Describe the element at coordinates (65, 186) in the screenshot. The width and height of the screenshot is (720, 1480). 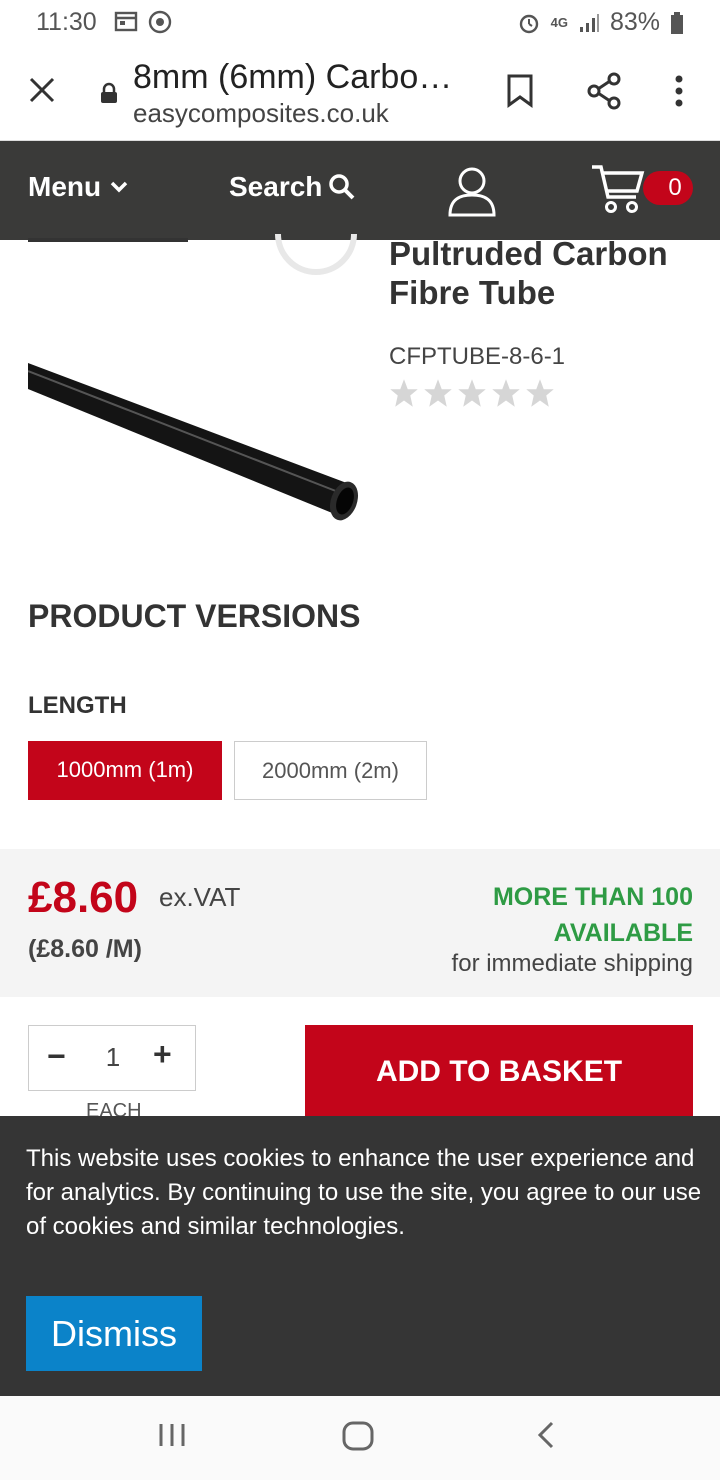
I see `menu-label: Menu` at that location.